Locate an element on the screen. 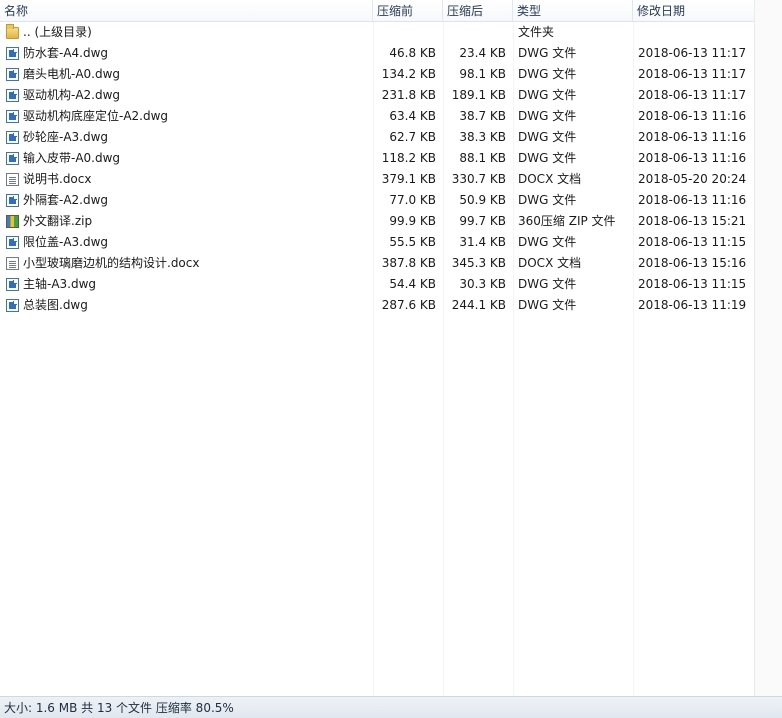 The height and width of the screenshot is (718, 782). compressed-size: 77.0 KB is located at coordinates (412, 200).